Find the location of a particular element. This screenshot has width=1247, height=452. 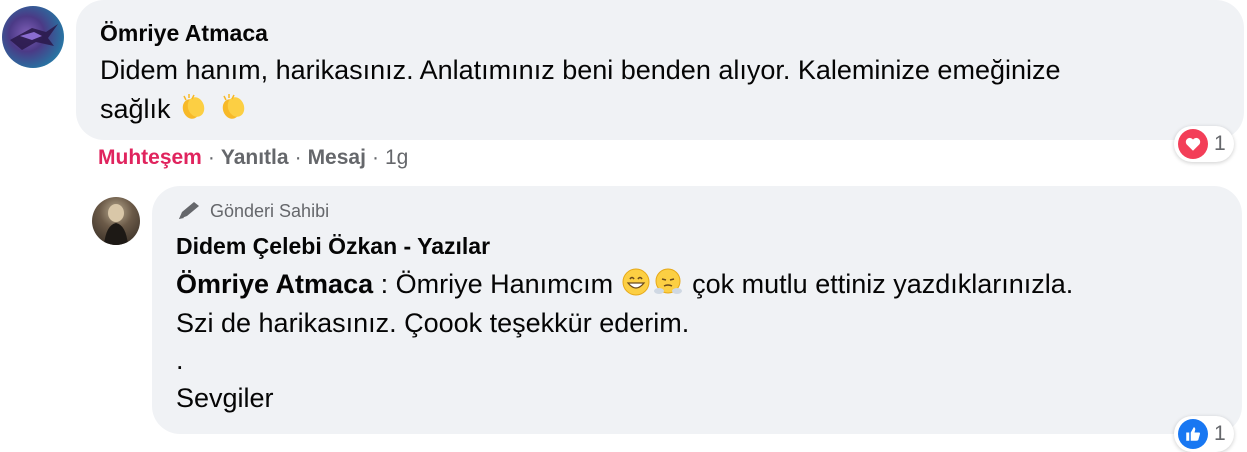

avatar-photo-icon is located at coordinates (116, 224).